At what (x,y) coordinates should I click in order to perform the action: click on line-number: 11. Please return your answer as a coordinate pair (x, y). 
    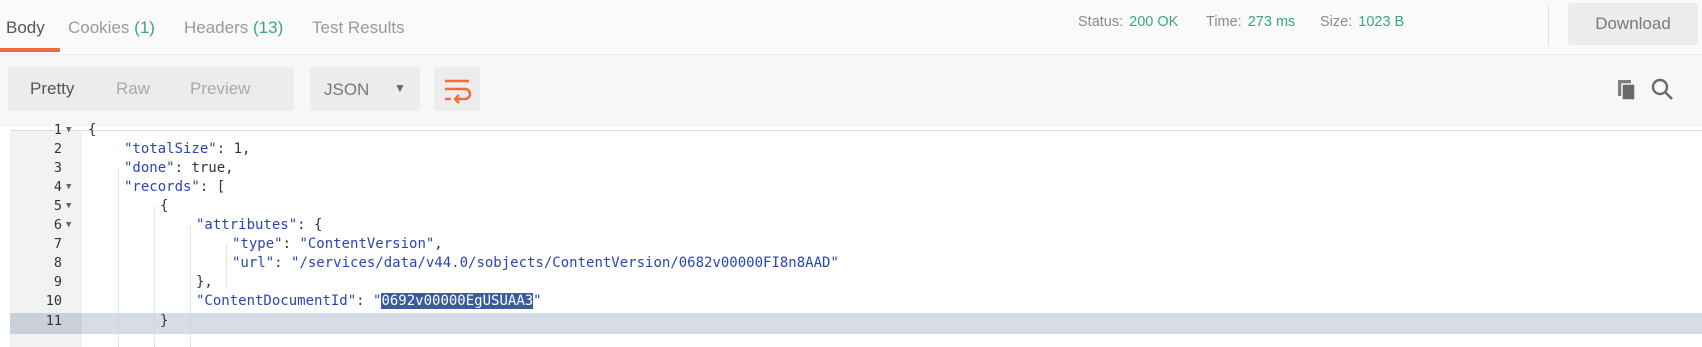
    Looking at the image, I should click on (53, 321).